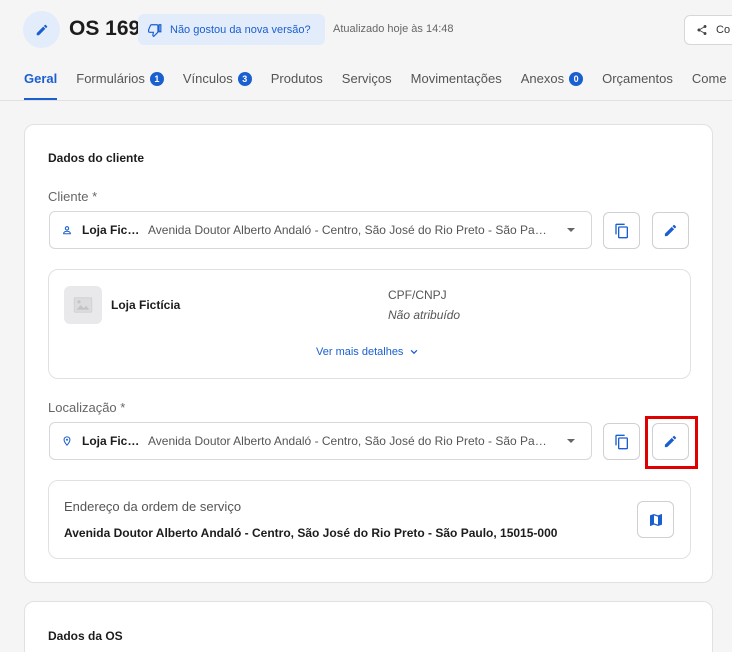  What do you see at coordinates (671, 442) in the screenshot?
I see `highlight-box` at bounding box center [671, 442].